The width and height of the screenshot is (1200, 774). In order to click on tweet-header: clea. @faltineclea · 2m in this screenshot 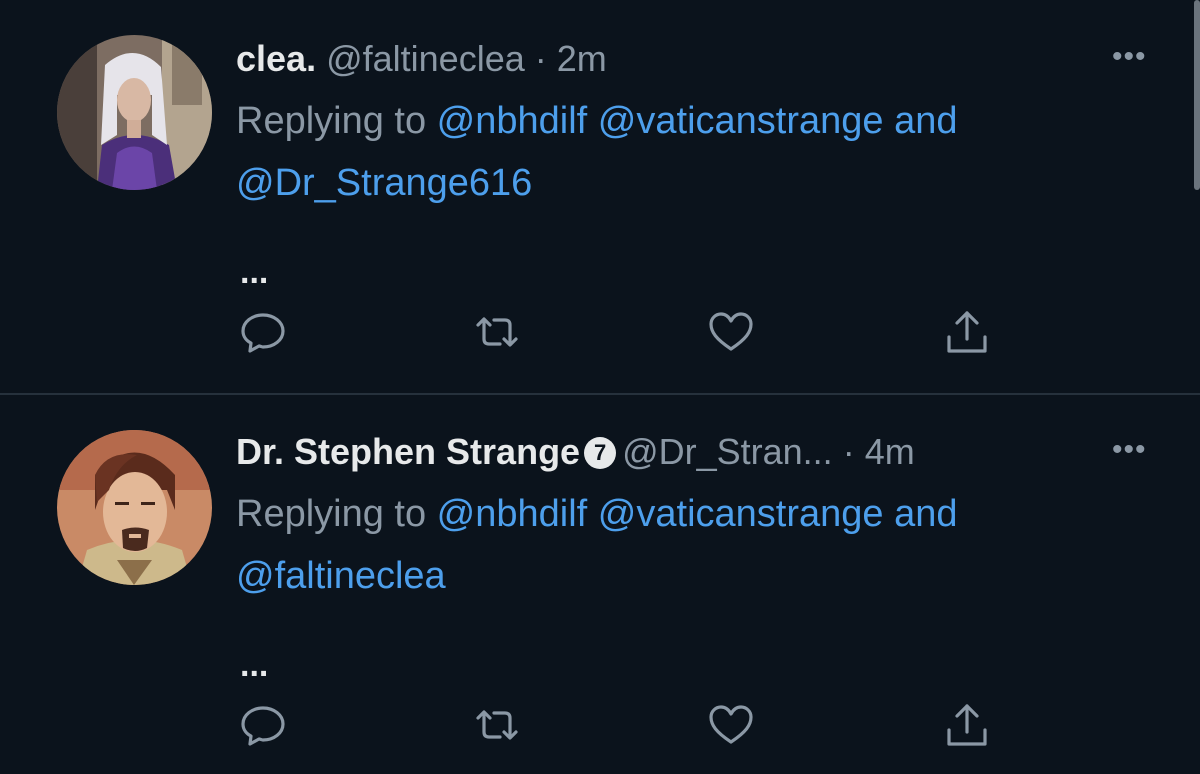, I will do `click(421, 59)`.